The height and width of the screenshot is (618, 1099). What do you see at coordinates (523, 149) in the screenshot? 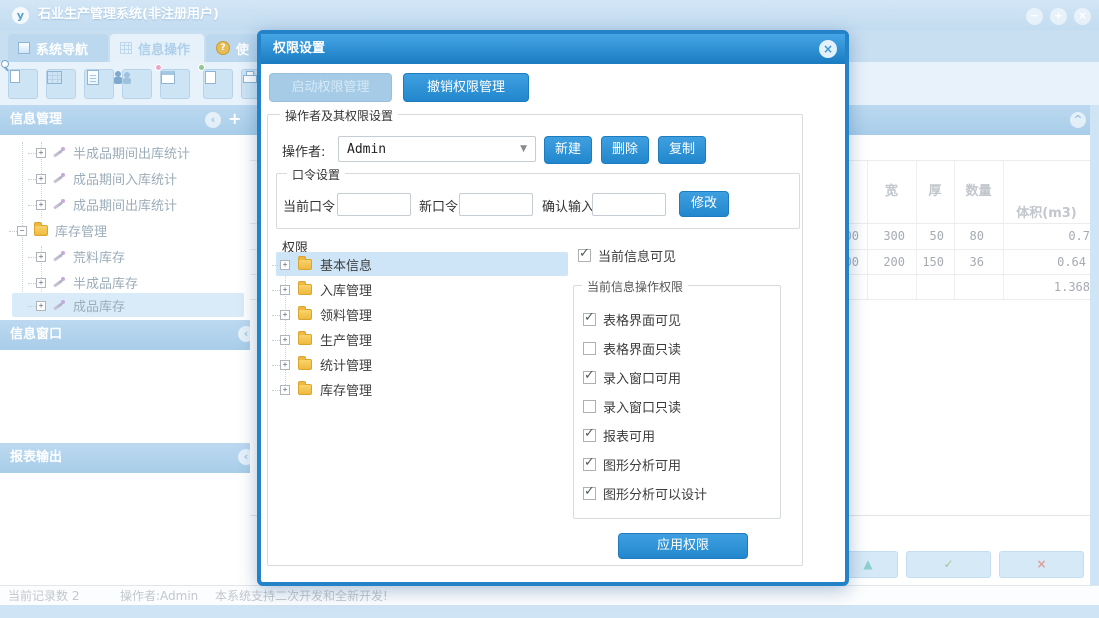
I see `chevron-down-icon: ▼` at bounding box center [523, 149].